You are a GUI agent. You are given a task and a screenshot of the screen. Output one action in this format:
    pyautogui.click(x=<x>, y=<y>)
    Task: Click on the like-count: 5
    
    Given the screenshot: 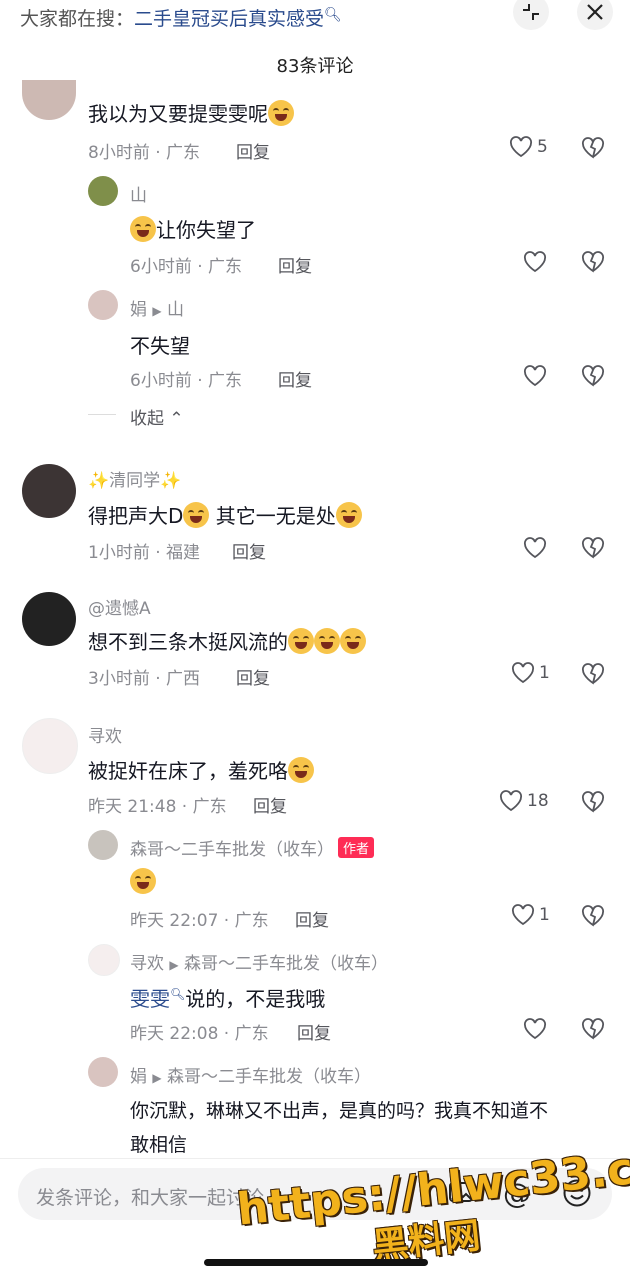 What is the action you would take?
    pyautogui.click(x=542, y=147)
    